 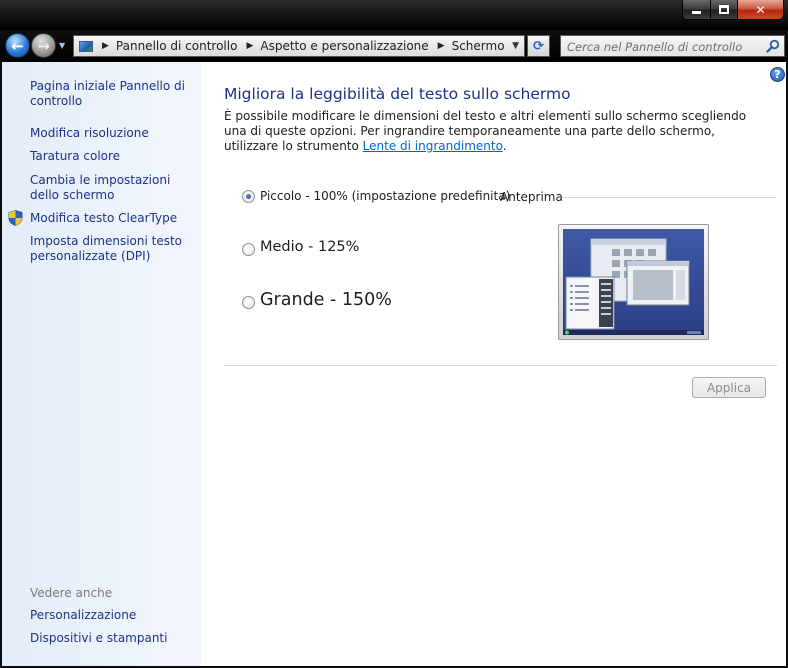 I want to click on forward-arrow-icon: →, so click(x=43, y=45).